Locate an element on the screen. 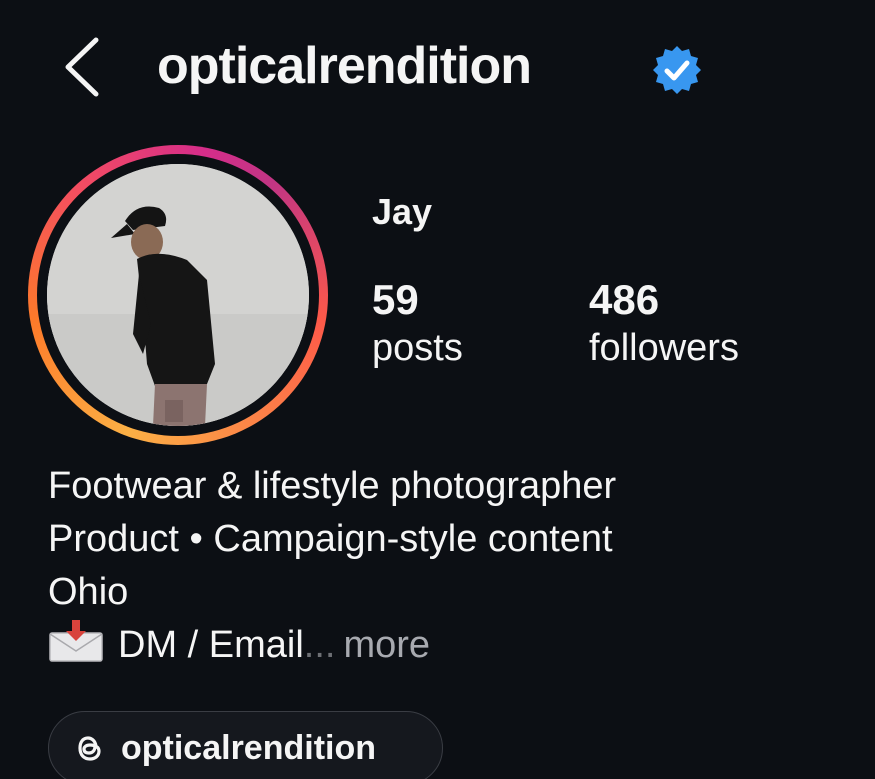  bio-line-4: DM / Email... more is located at coordinates (332, 645).